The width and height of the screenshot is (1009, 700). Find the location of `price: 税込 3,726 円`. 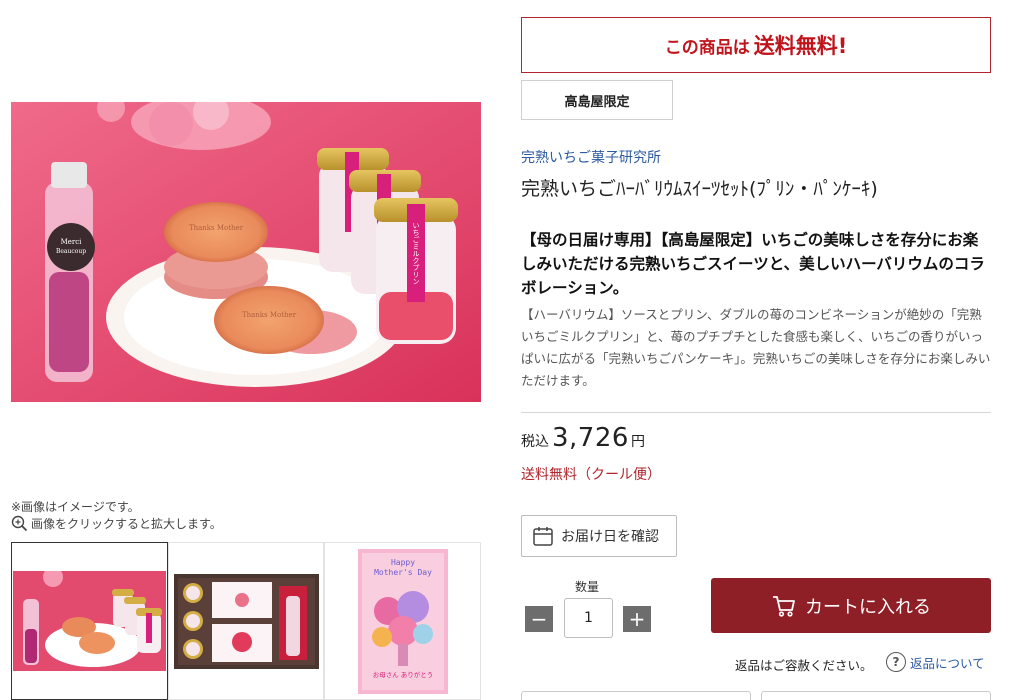

price: 税込 3,726 円 is located at coordinates (583, 438).